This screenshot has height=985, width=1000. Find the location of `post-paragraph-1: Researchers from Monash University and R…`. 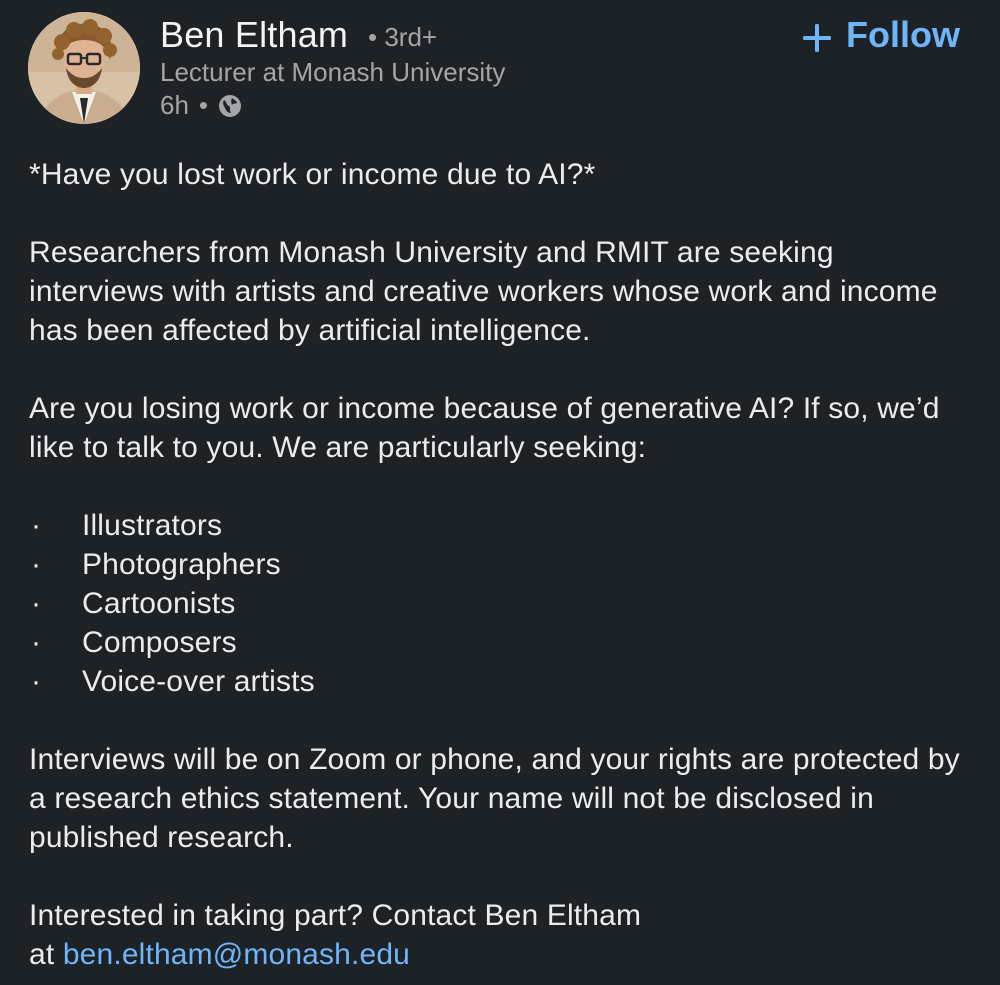

post-paragraph-1: Researchers from Monash University and R… is located at coordinates (483, 291).